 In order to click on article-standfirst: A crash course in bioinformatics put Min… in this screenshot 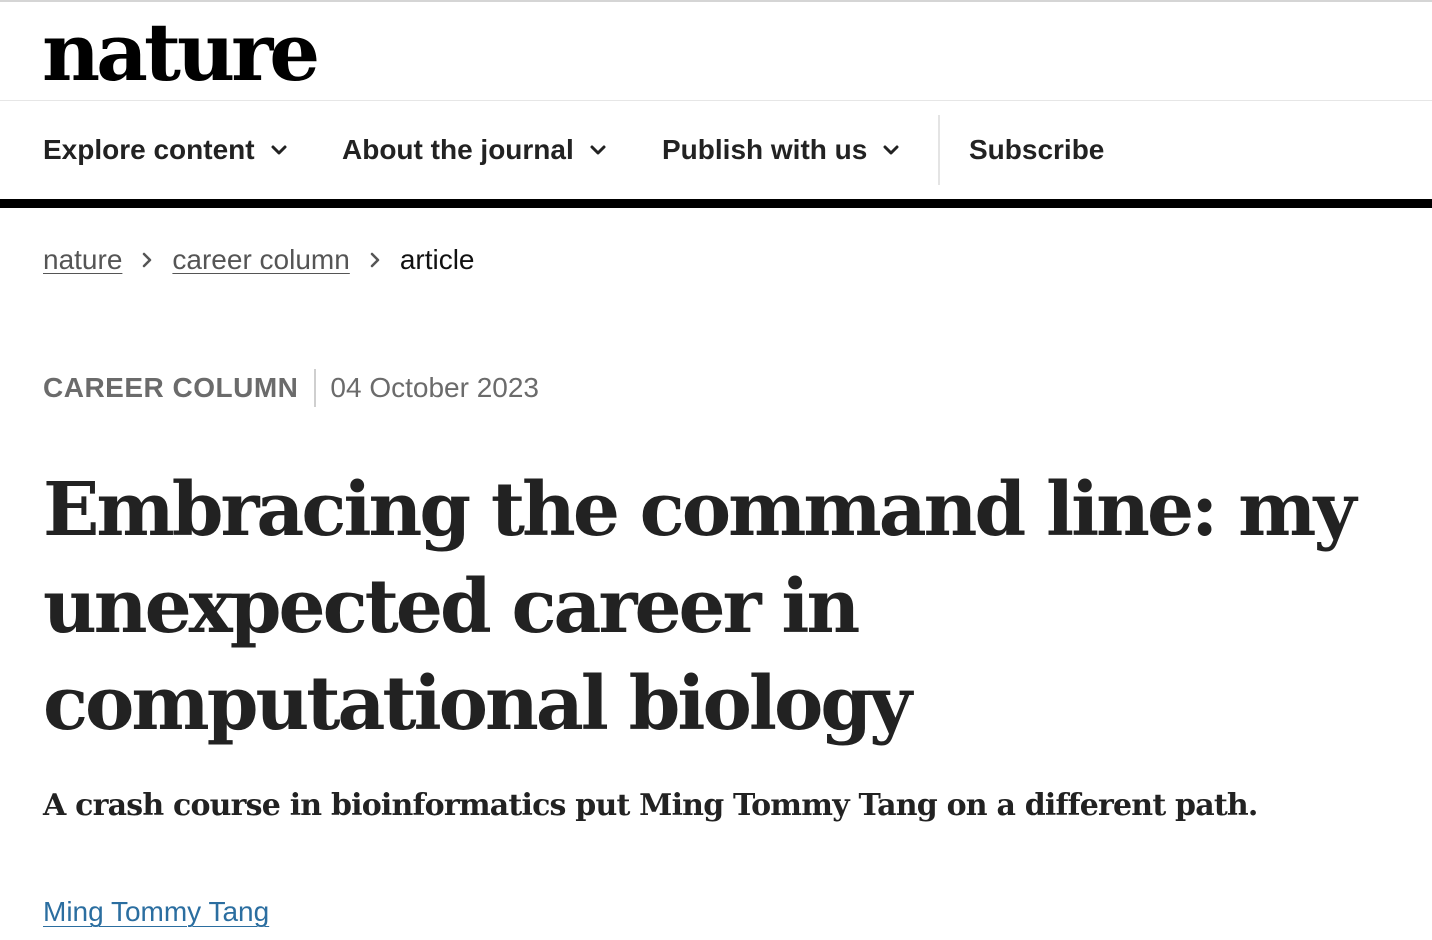, I will do `click(650, 805)`.